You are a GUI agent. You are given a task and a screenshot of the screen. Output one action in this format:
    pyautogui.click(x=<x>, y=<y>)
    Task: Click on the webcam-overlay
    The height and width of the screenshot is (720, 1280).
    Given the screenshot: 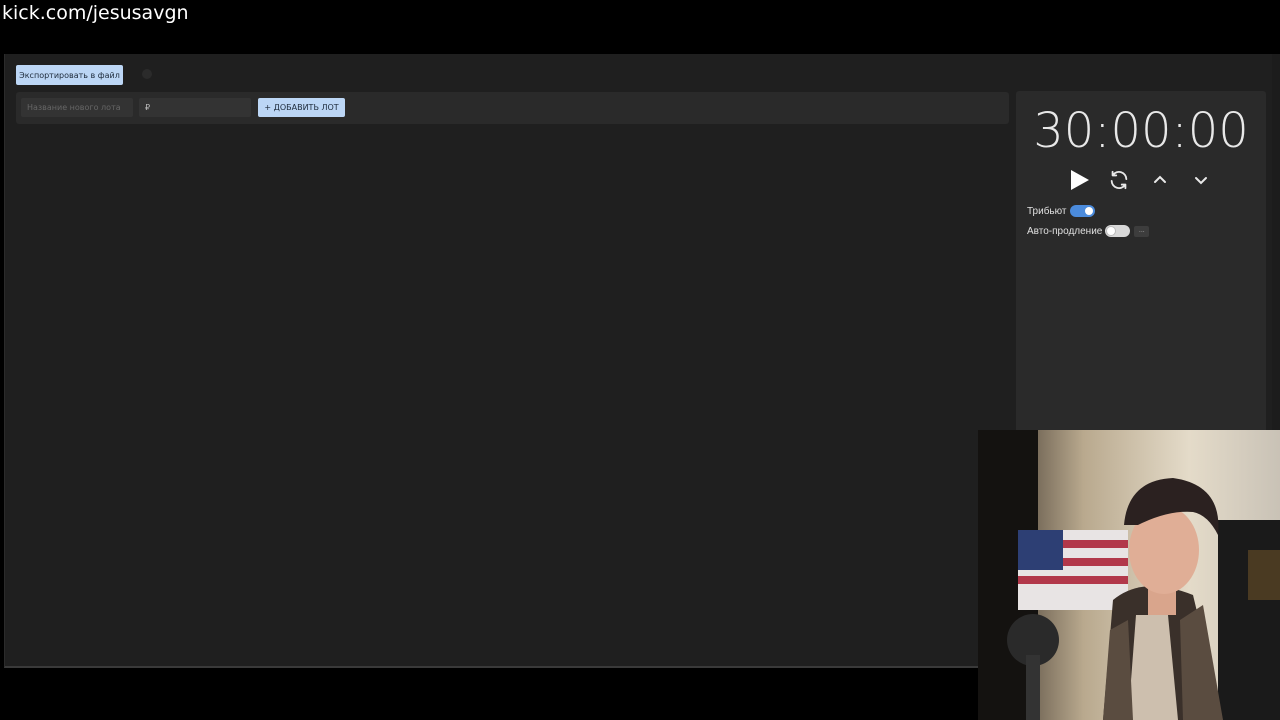 What is the action you would take?
    pyautogui.click(x=1129, y=575)
    